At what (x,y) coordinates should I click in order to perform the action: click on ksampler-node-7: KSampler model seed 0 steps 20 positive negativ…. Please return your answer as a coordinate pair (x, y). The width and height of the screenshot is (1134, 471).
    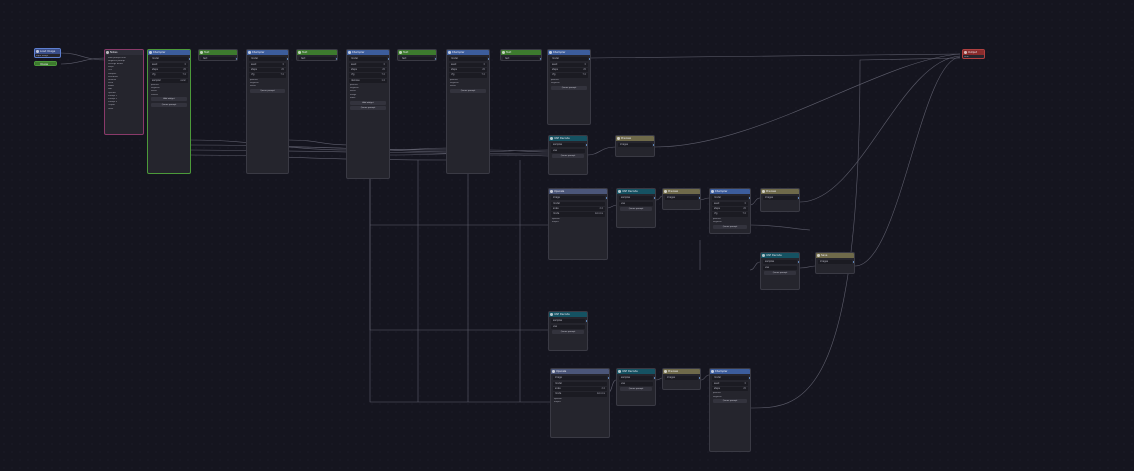
    Looking at the image, I should click on (730, 410).